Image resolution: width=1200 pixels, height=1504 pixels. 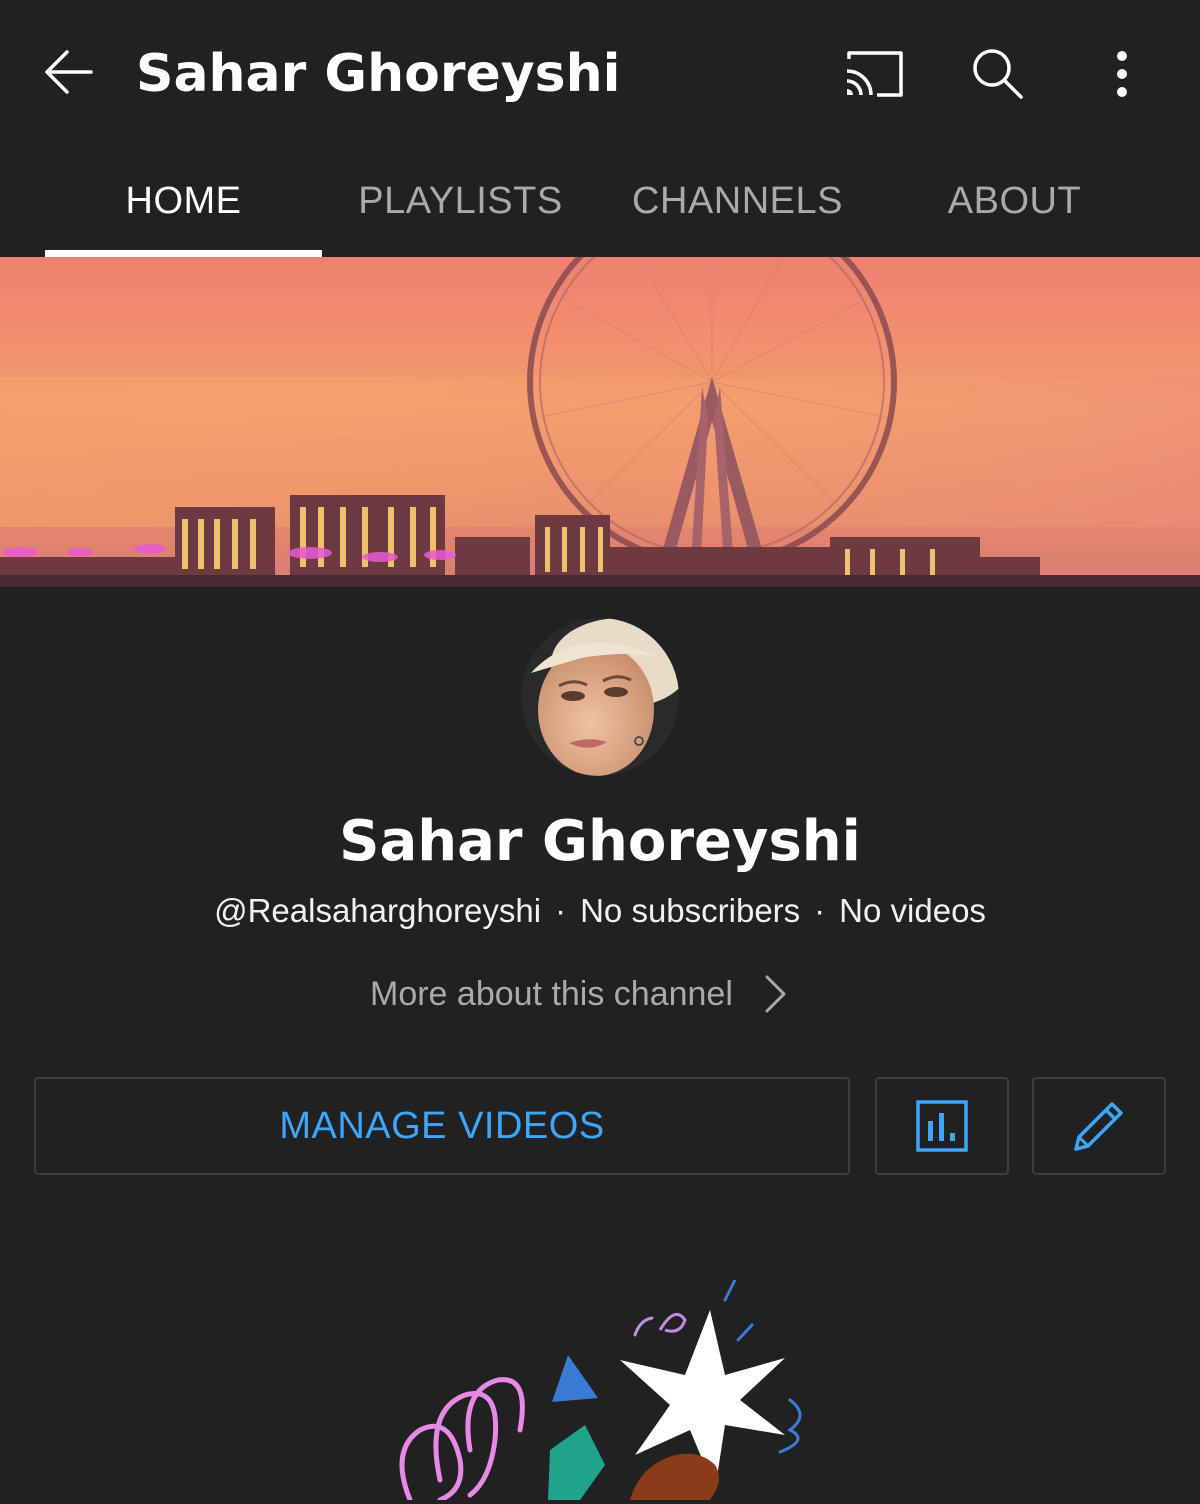 I want to click on celebration-illustration, so click(x=600, y=1390).